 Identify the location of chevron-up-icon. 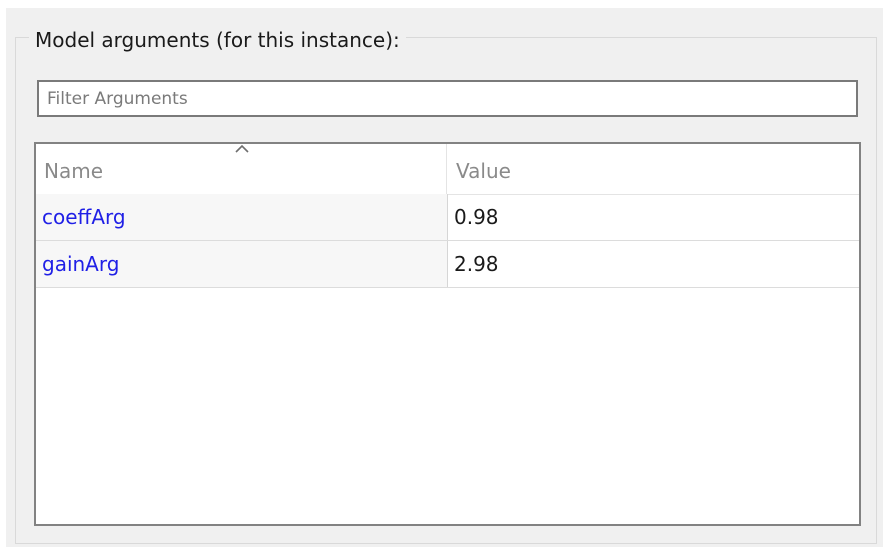
(242, 148).